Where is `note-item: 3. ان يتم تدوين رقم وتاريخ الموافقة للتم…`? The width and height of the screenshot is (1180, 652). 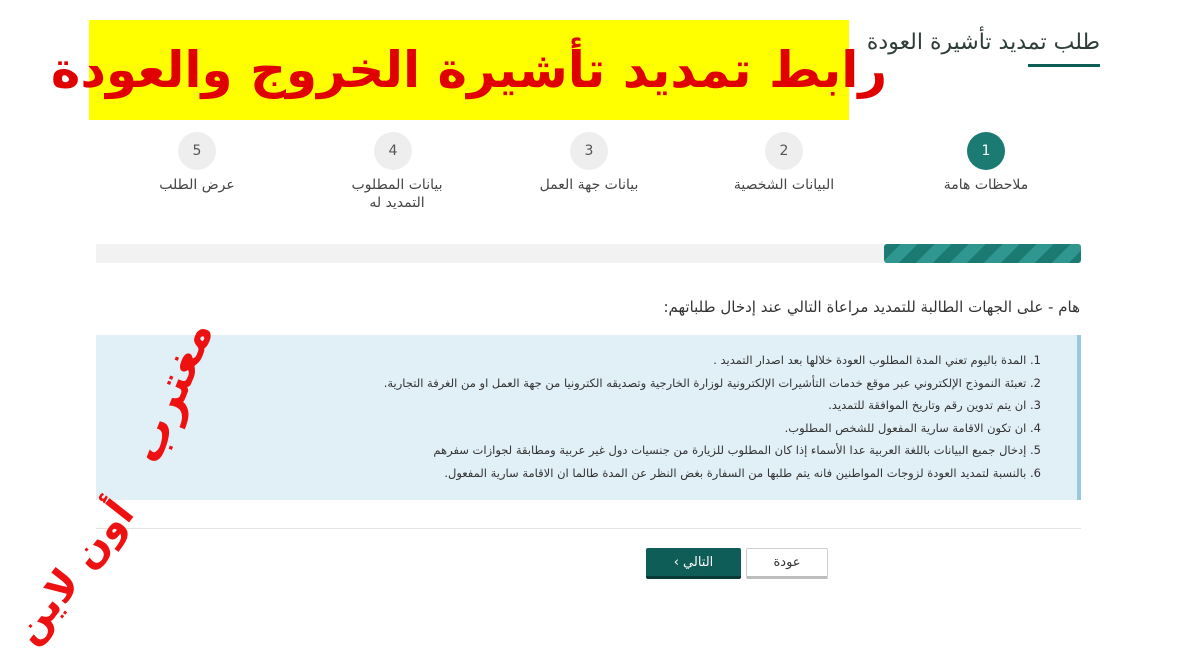 note-item: 3. ان يتم تدوين رقم وتاريخ الموافقة للتم… is located at coordinates (934, 405).